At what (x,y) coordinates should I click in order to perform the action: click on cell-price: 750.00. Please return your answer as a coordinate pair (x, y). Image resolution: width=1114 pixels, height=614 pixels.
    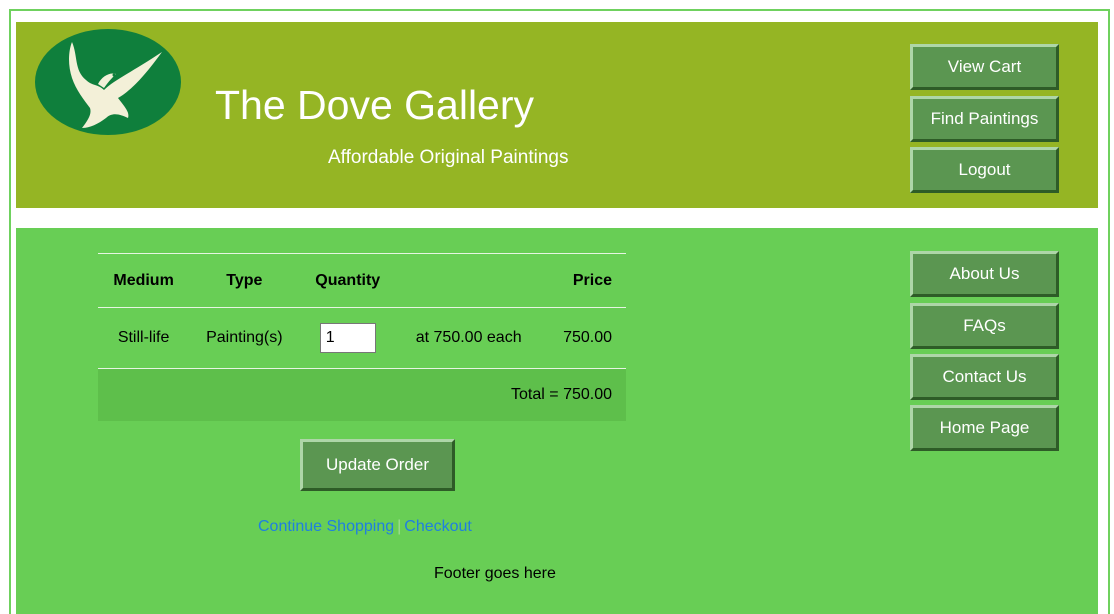
    Looking at the image, I should click on (587, 337).